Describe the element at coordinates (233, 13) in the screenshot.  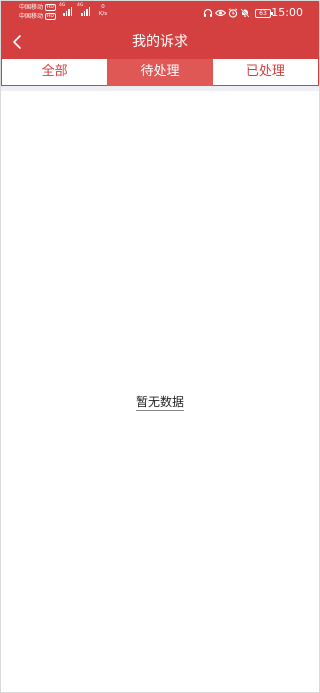
I see `alarm-icon` at that location.